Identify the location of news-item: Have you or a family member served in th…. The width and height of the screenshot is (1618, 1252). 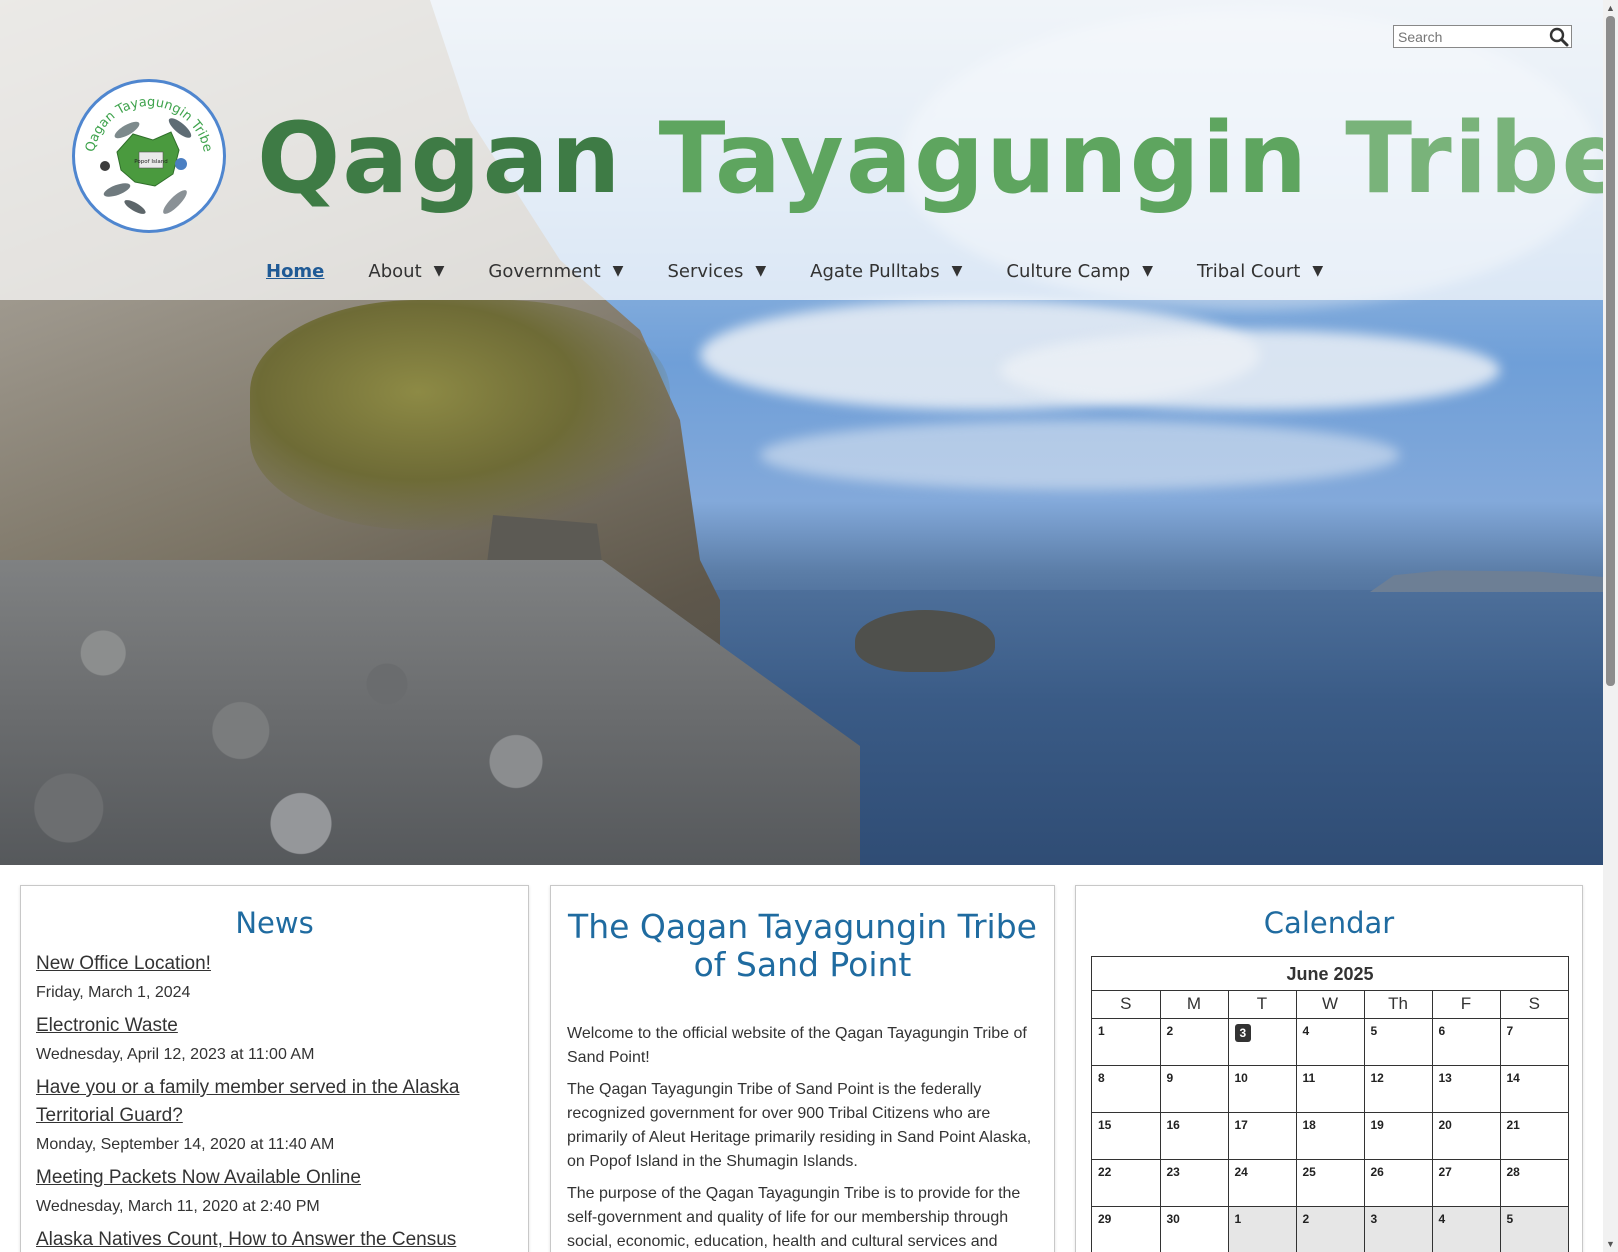
(274, 1114).